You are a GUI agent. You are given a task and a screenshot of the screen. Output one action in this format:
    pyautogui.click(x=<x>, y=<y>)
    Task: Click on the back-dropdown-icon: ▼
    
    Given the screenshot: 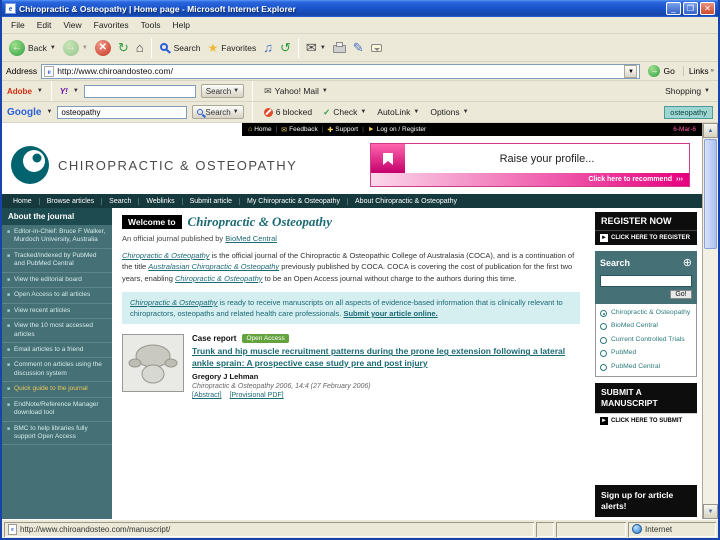 What is the action you would take?
    pyautogui.click(x=53, y=48)
    